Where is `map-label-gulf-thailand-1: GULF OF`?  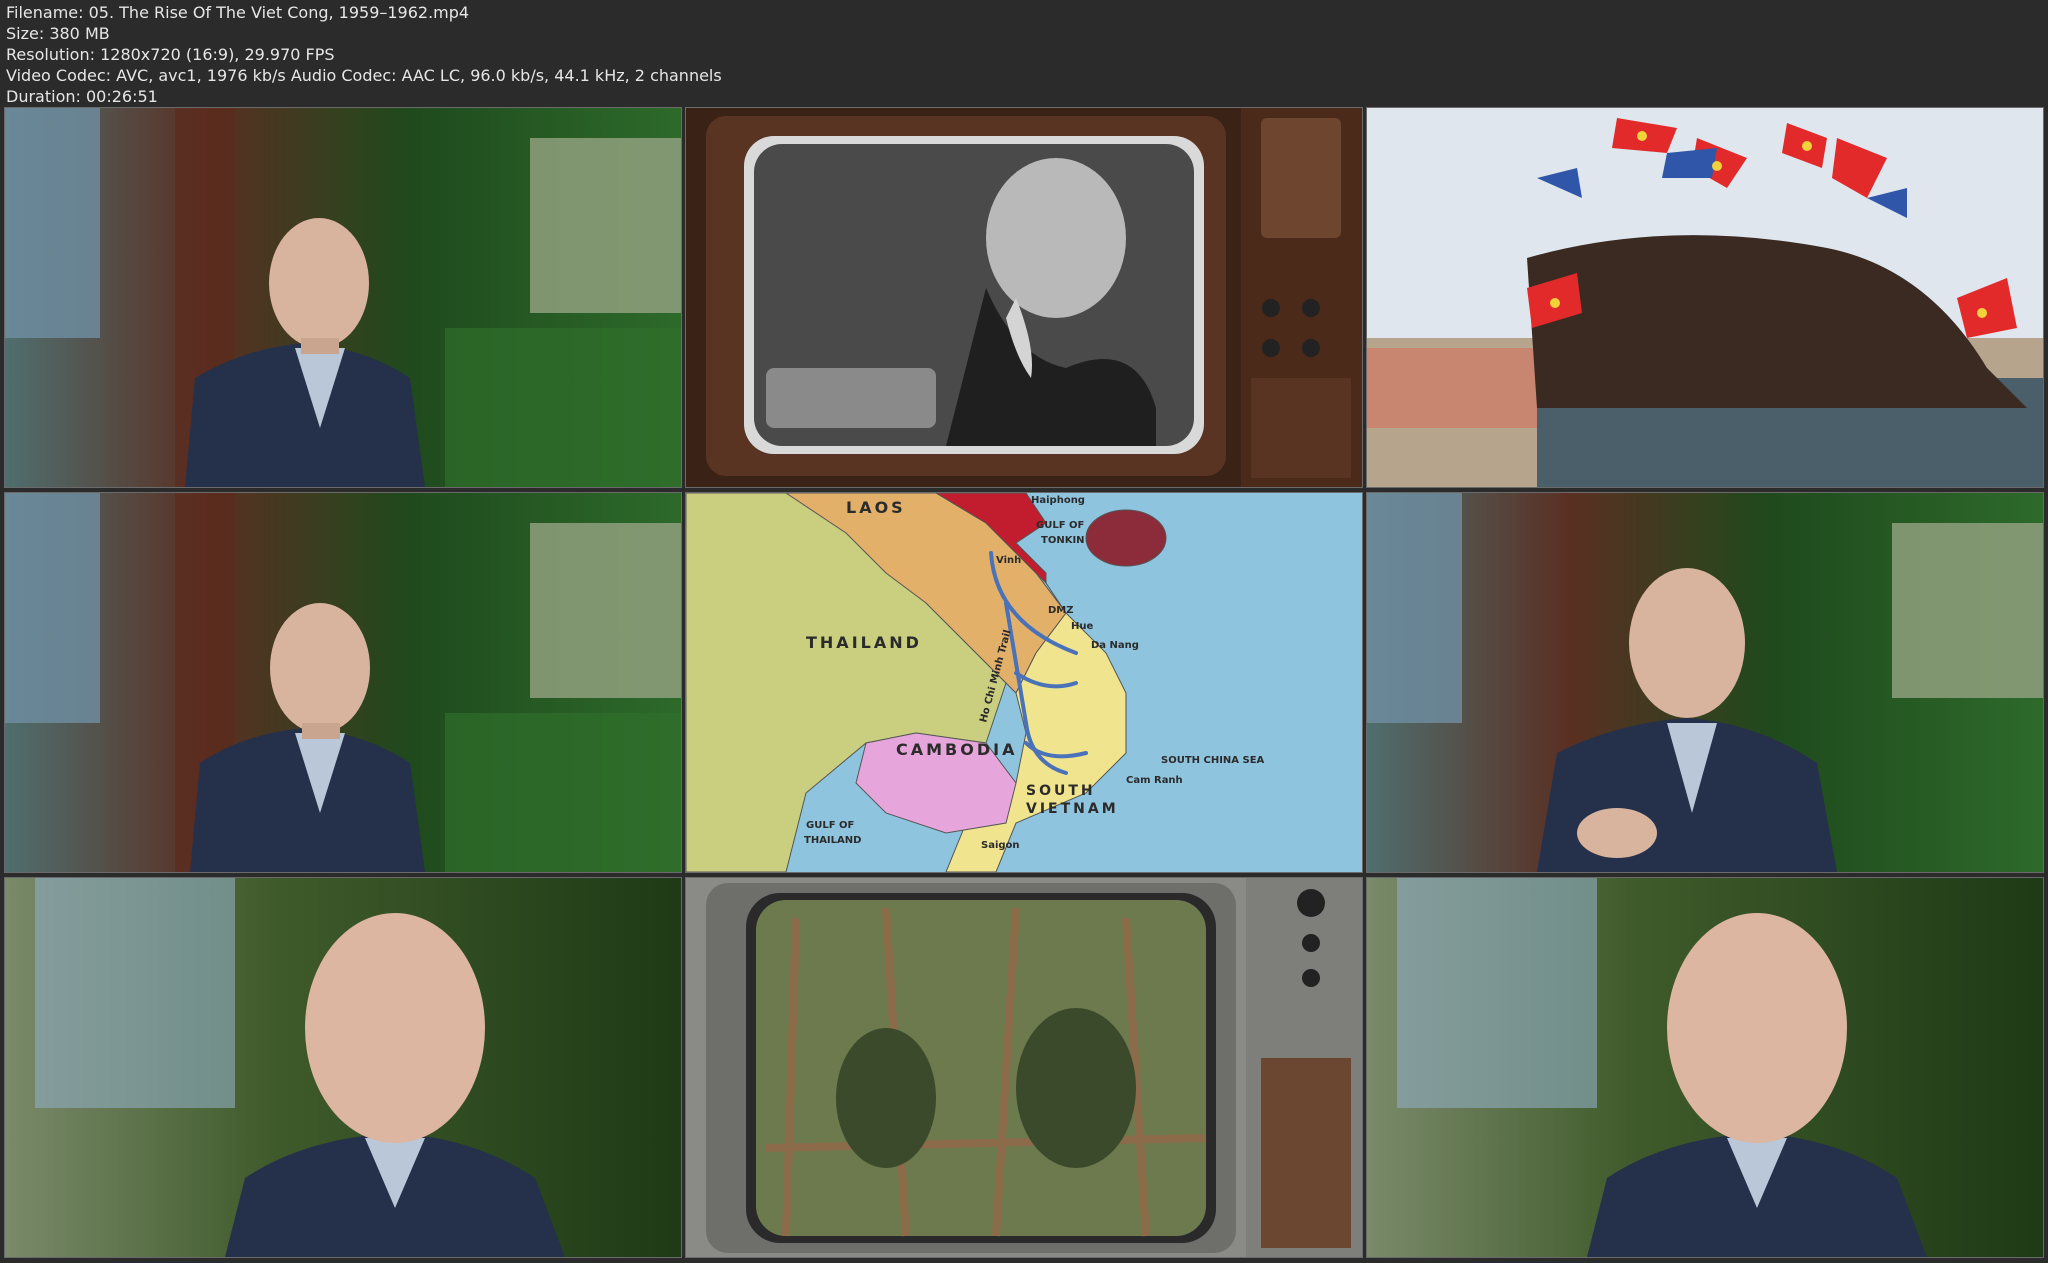 map-label-gulf-thailand-1: GULF OF is located at coordinates (830, 825).